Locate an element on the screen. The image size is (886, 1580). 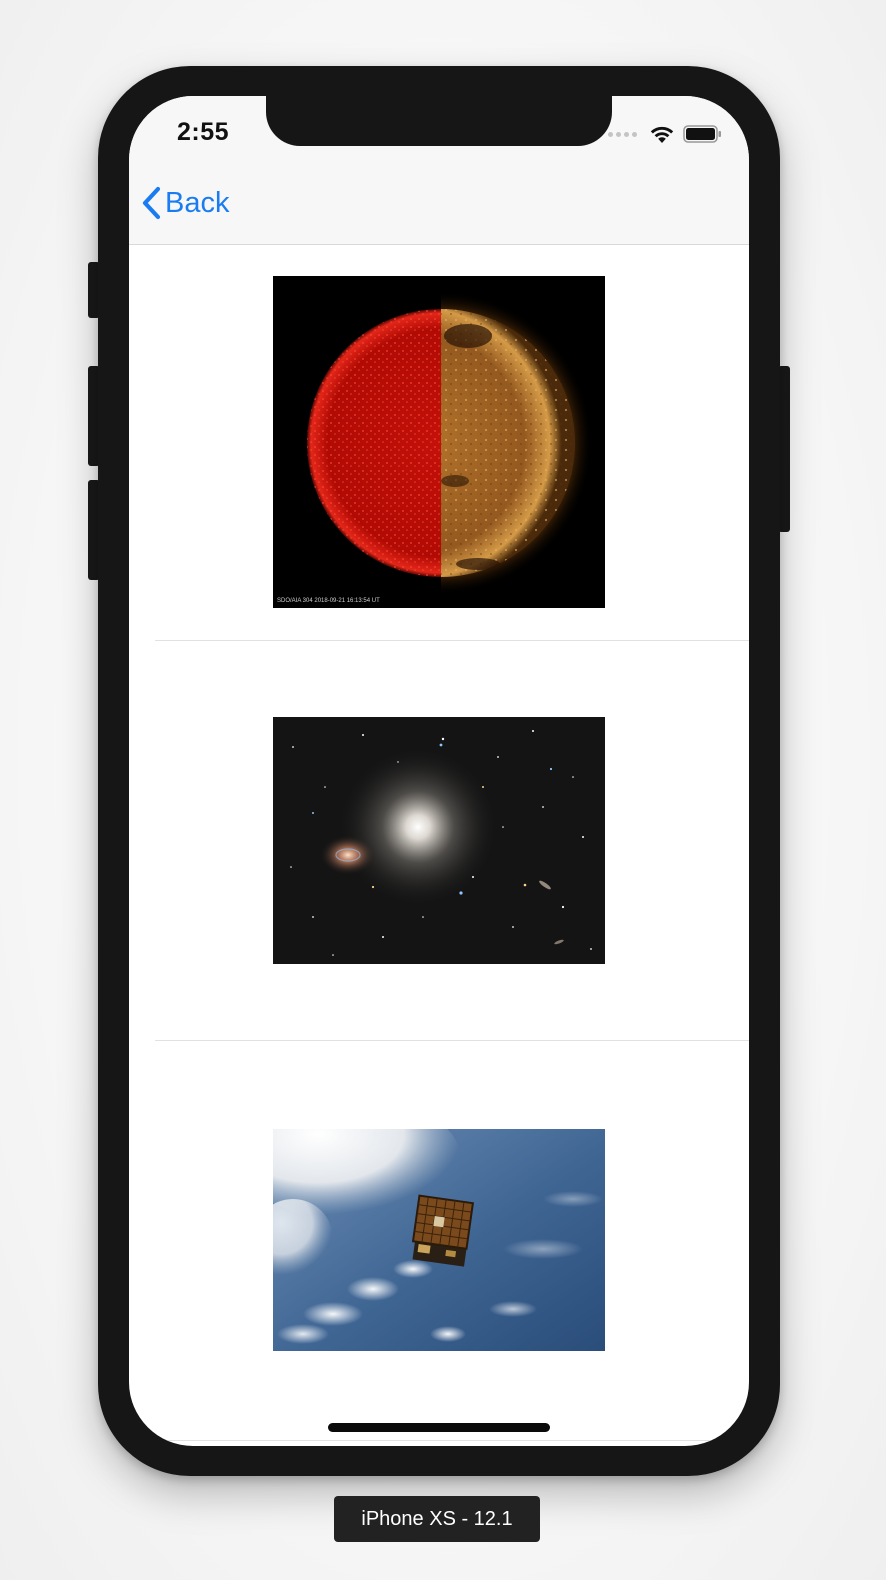
cellular-signal-icon is located at coordinates (622, 134).